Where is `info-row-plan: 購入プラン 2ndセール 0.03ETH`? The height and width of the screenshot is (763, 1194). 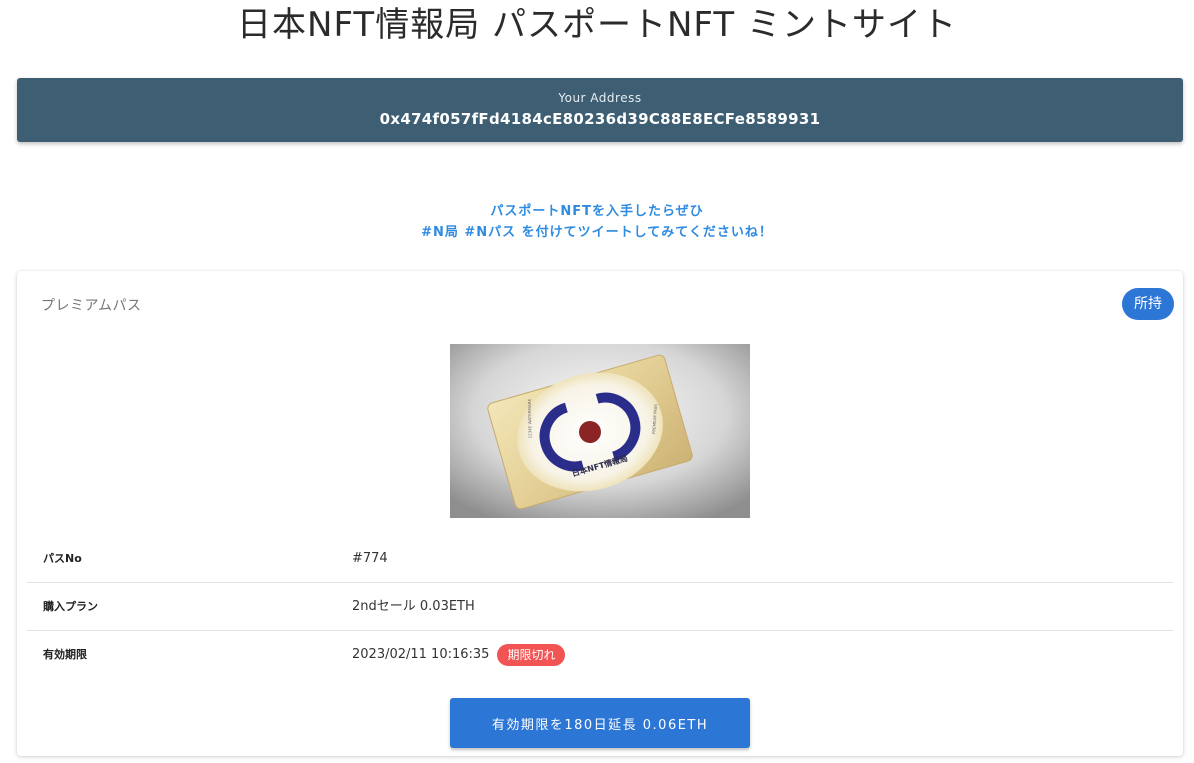 info-row-plan: 購入プラン 2ndセール 0.03ETH is located at coordinates (600, 607).